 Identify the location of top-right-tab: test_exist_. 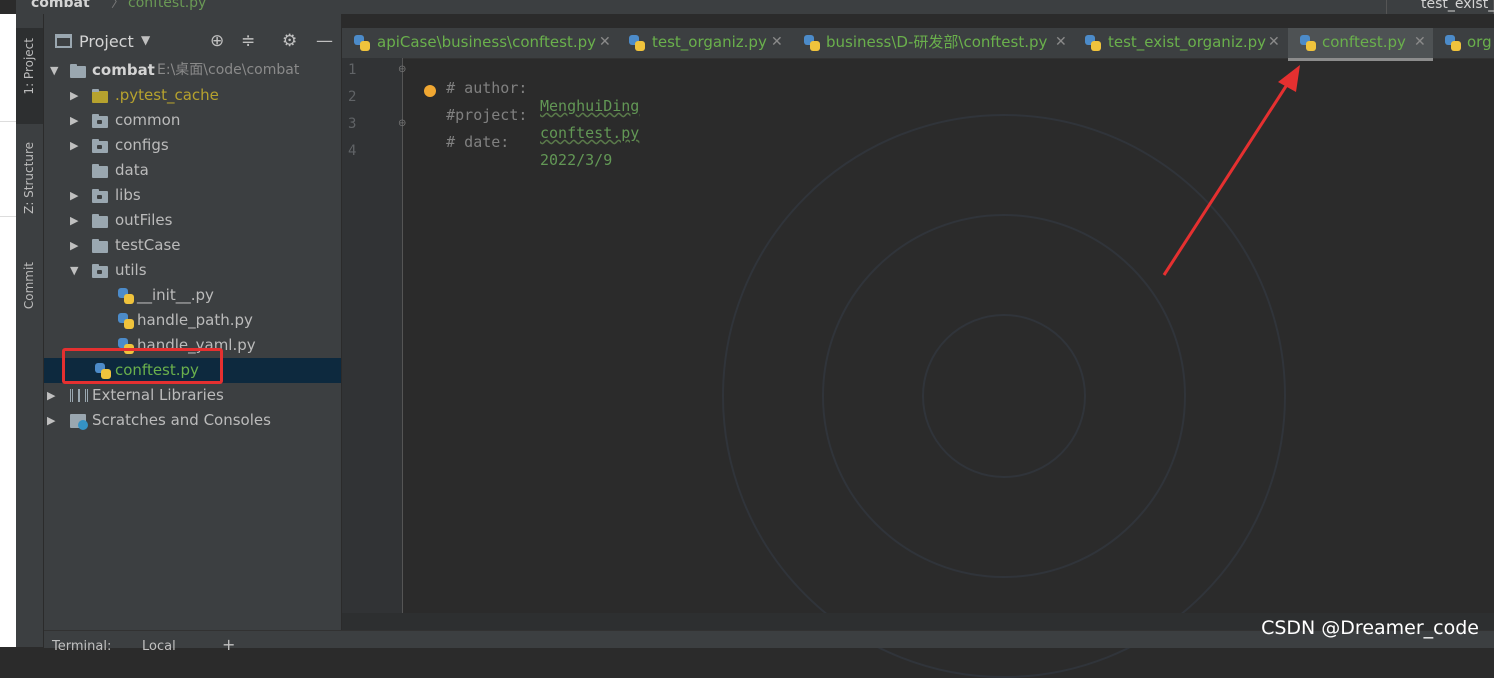
(1440, 7).